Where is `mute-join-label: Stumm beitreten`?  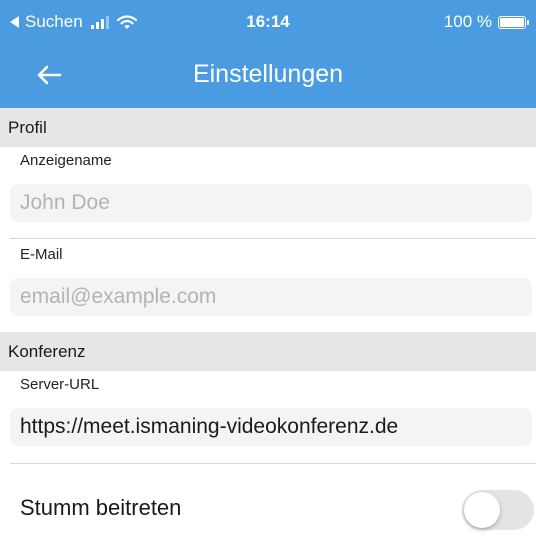
mute-join-label: Stumm beitreten is located at coordinates (101, 507).